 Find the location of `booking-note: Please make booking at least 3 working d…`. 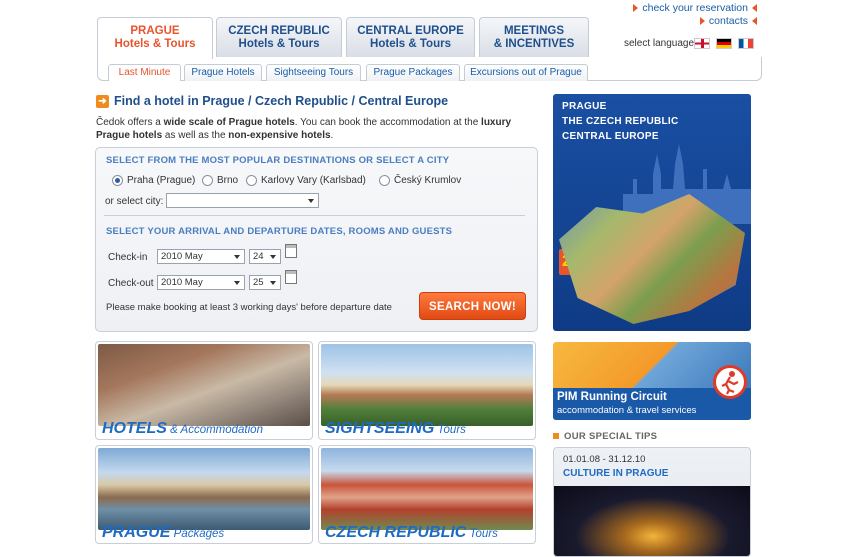

booking-note: Please make booking at least 3 working d… is located at coordinates (249, 307).